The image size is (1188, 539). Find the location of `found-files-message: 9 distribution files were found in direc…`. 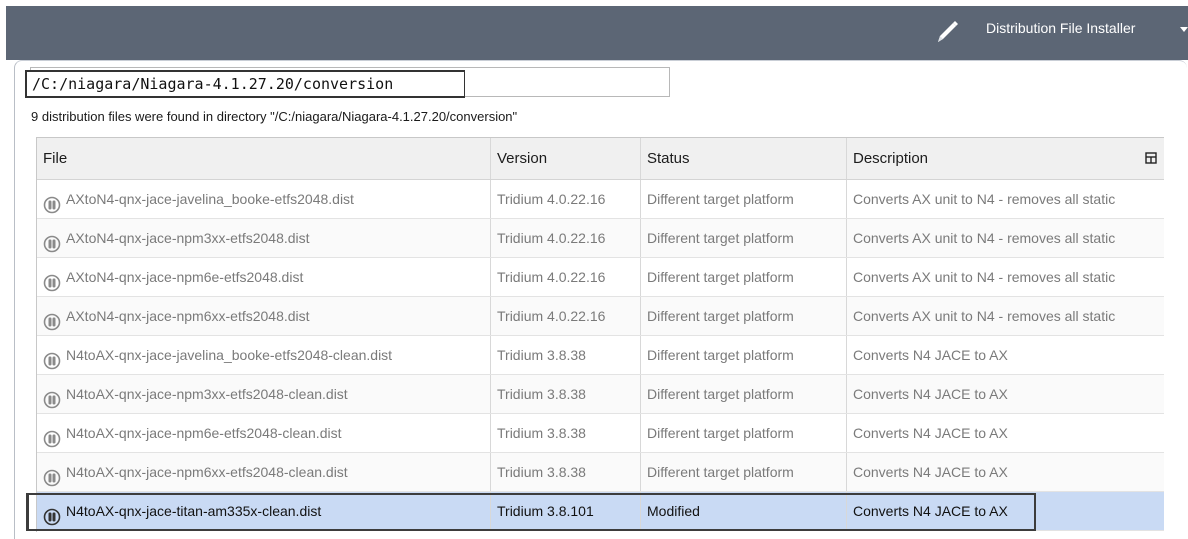

found-files-message: 9 distribution files were found in direc… is located at coordinates (274, 116).